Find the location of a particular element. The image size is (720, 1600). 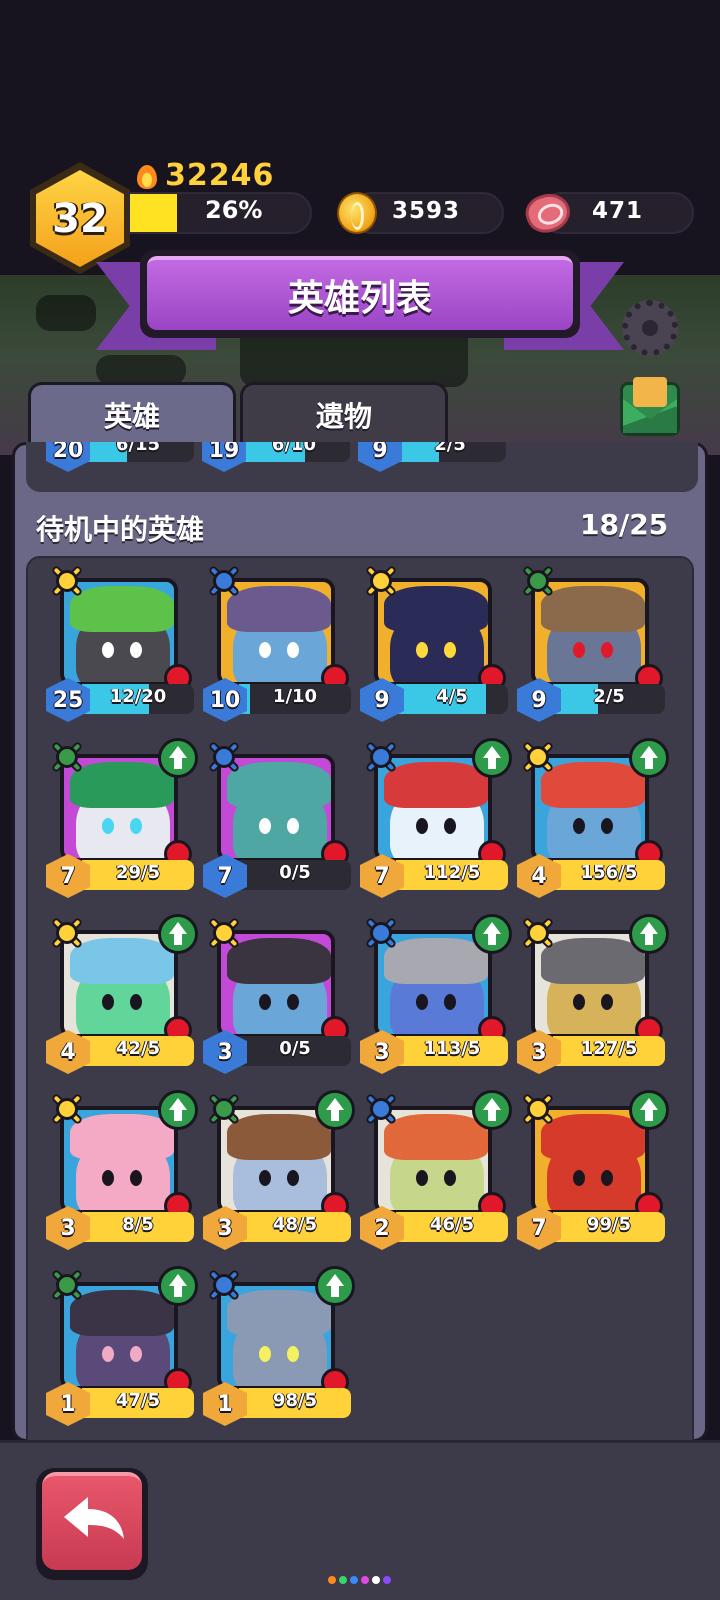

hero-card: 3 0/5 is located at coordinates (279, 994).